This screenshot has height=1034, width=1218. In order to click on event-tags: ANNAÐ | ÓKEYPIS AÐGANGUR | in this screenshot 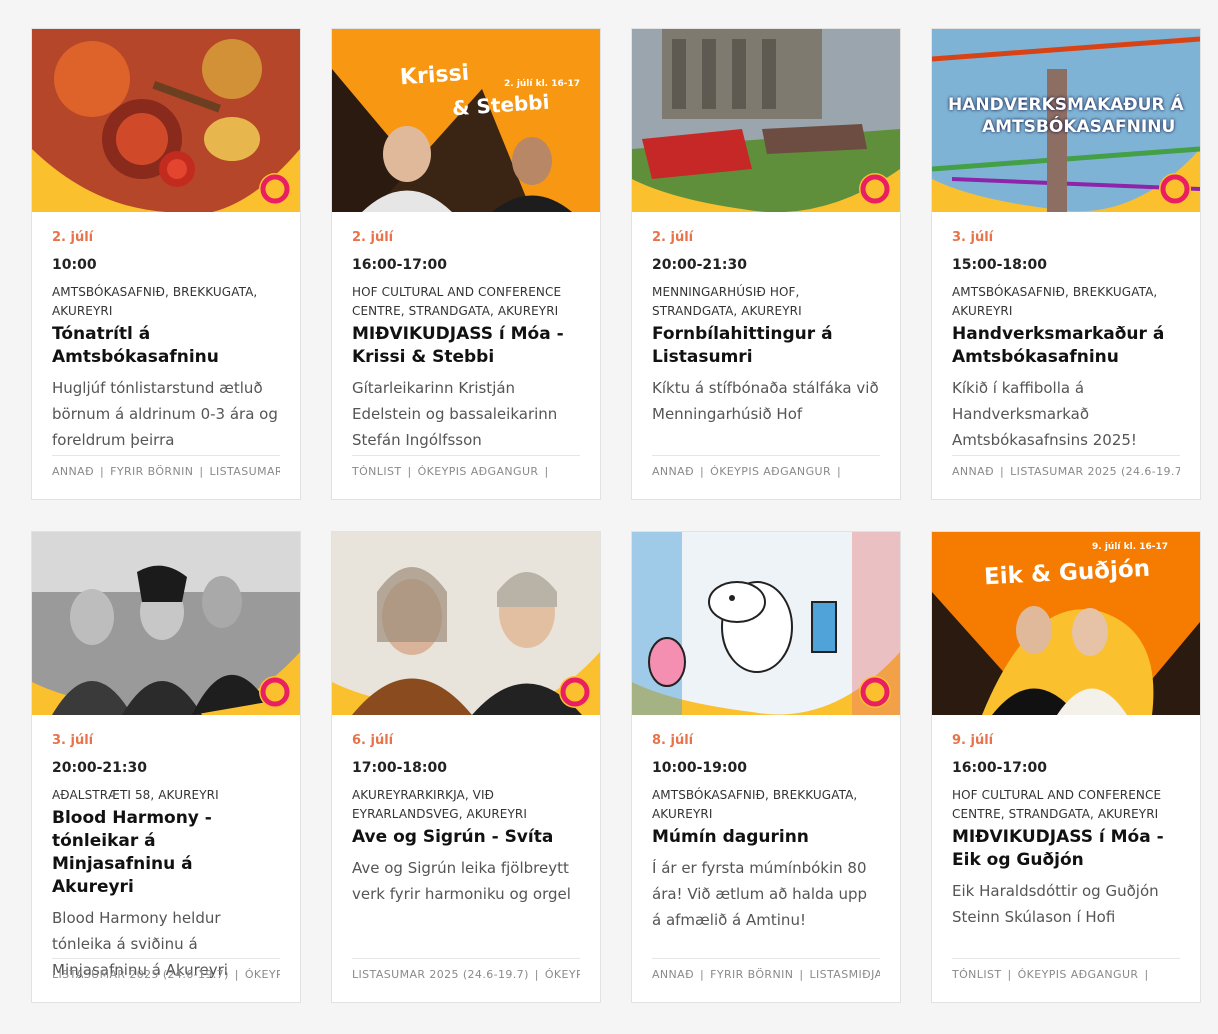, I will do `click(766, 466)`.